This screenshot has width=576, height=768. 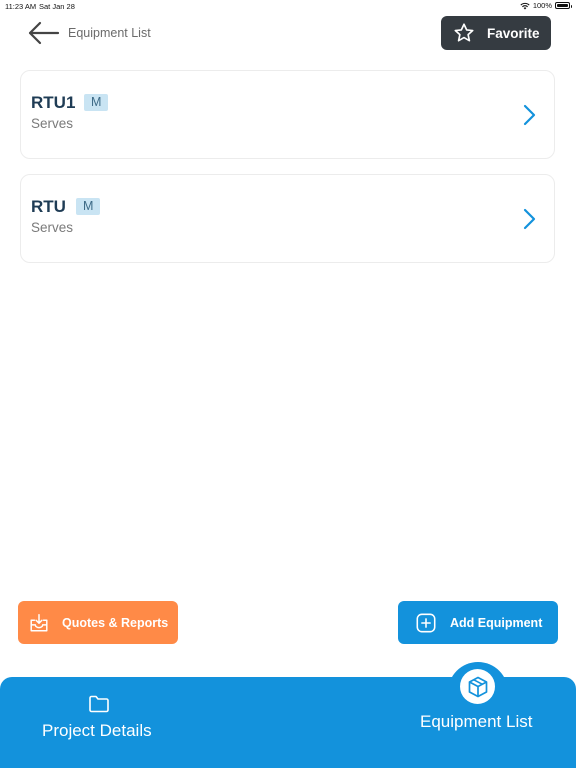 I want to click on quotes-reports-button: Quotes & Reports, so click(x=98, y=622).